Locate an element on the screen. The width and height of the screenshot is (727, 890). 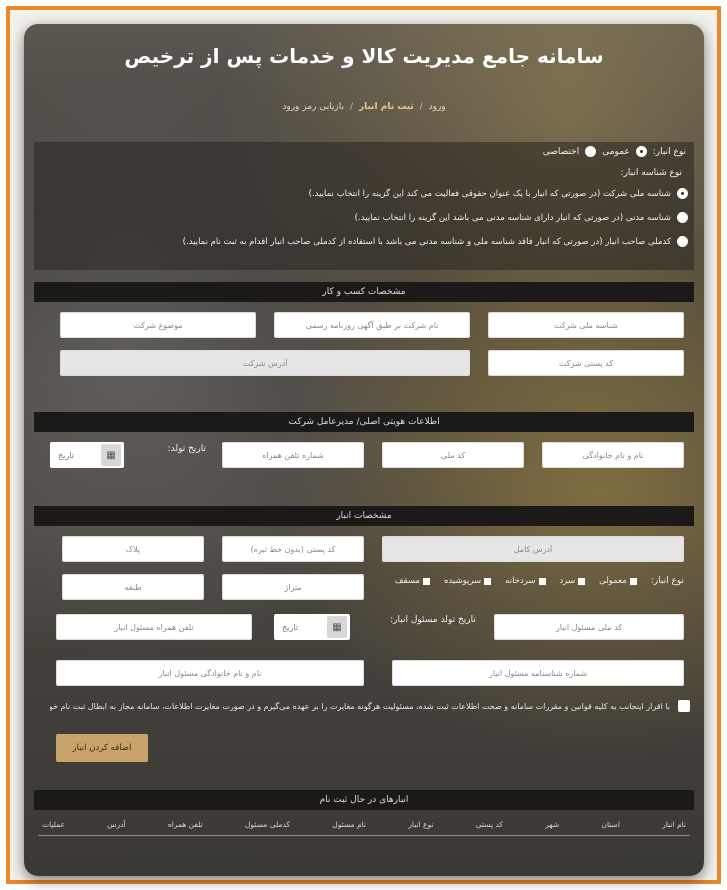
warehouse-category-label: نوع انبار: is located at coordinates (667, 581).